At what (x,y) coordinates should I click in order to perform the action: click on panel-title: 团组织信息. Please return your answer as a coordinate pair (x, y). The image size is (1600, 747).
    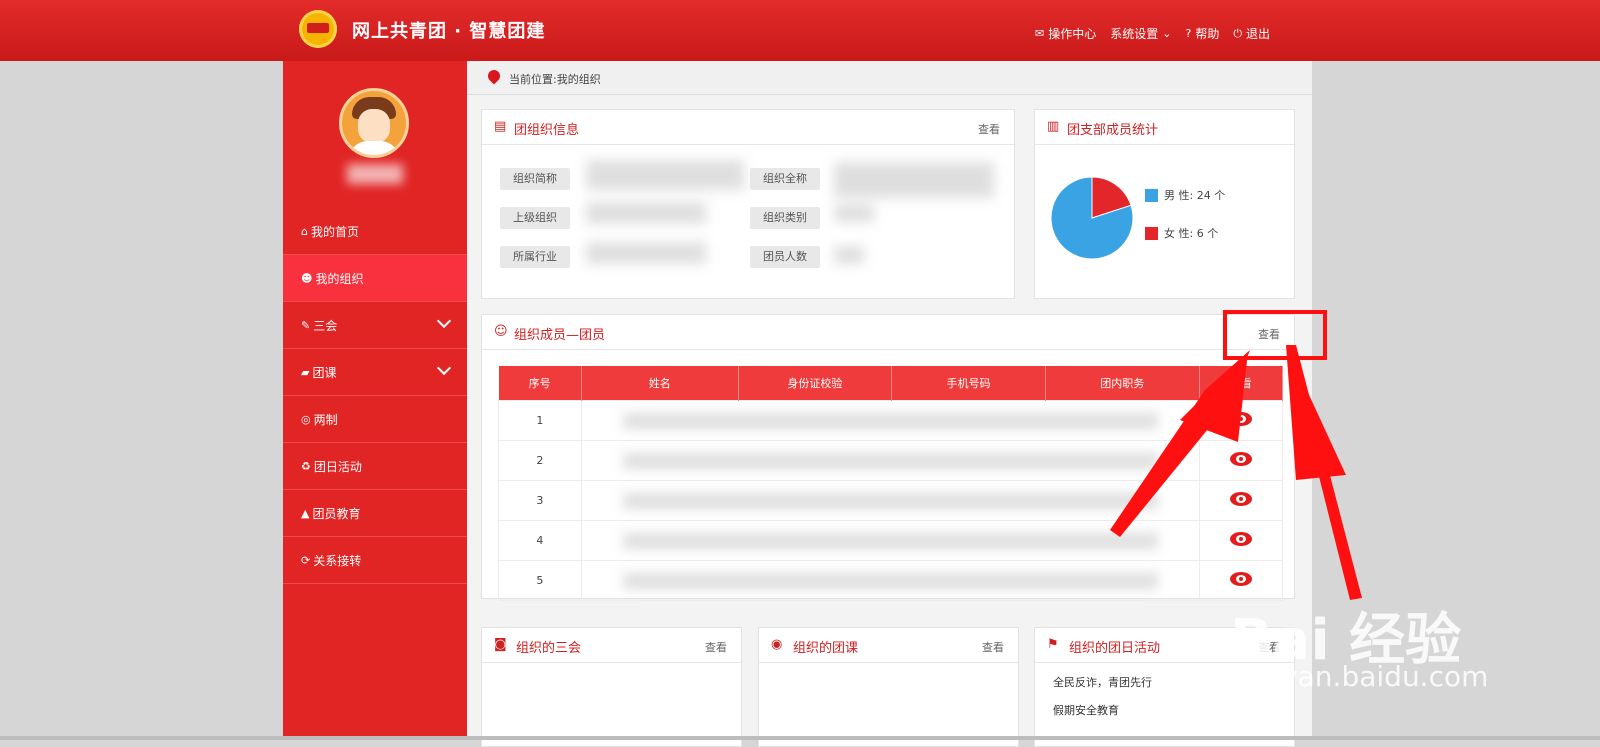
    Looking at the image, I should click on (547, 130).